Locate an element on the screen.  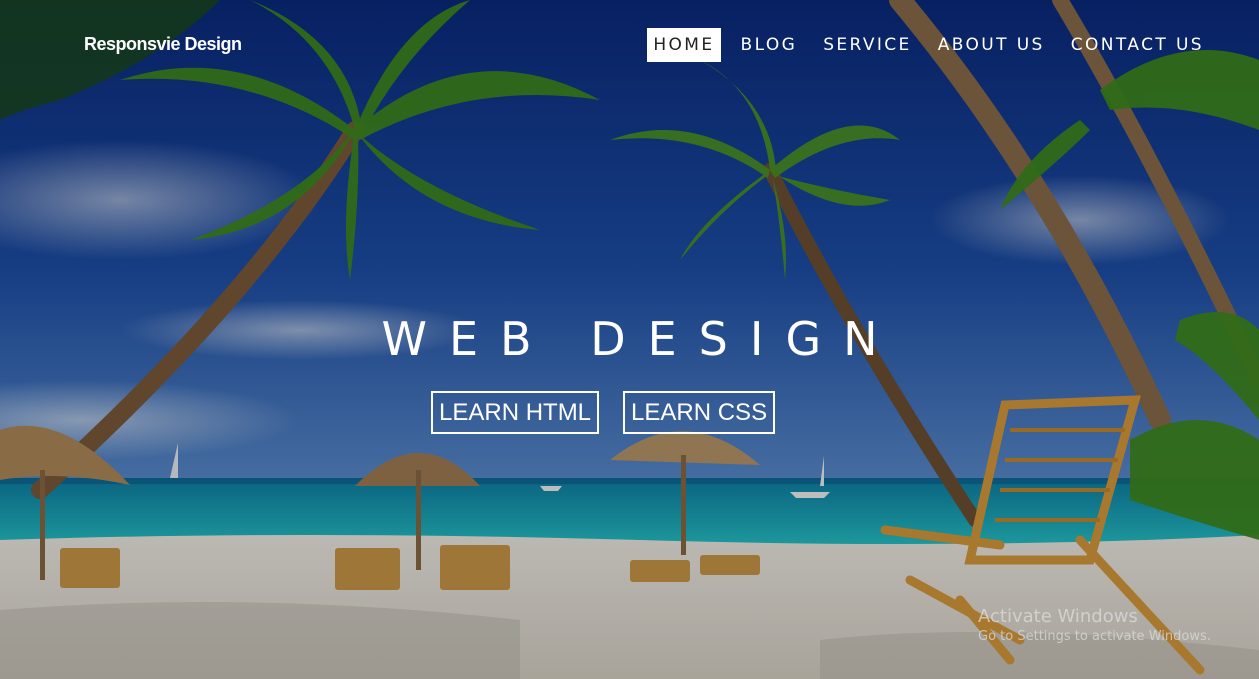
nav-item-contact-us: CONTACT US is located at coordinates (1137, 45).